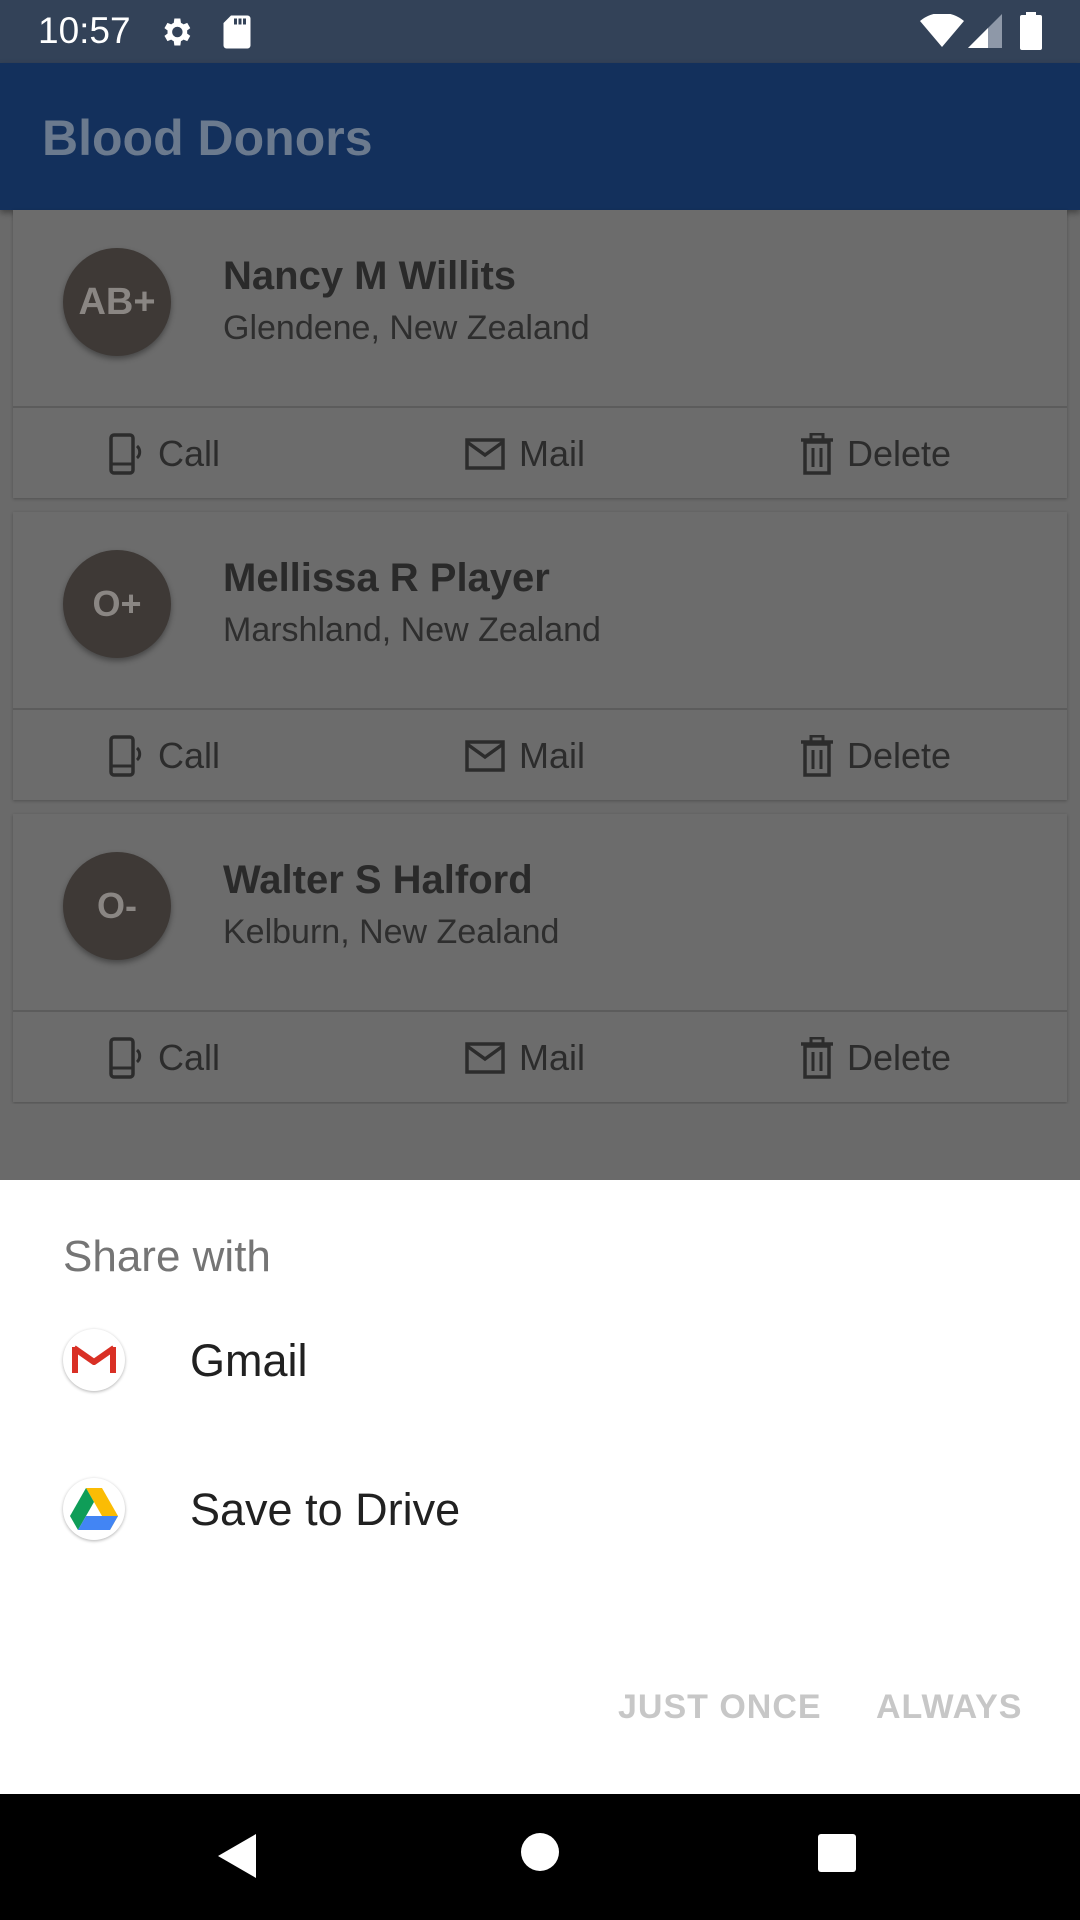  I want to click on back-icon, so click(238, 1858).